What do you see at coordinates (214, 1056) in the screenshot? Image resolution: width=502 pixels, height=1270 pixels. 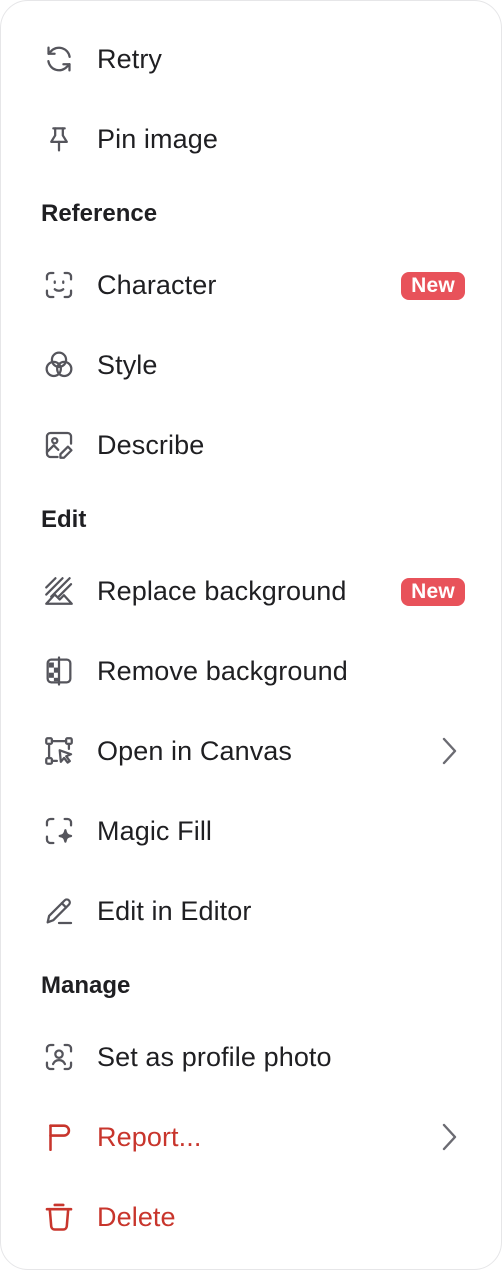 I see `set-as-profile-photo-label: Set as profile photo` at bounding box center [214, 1056].